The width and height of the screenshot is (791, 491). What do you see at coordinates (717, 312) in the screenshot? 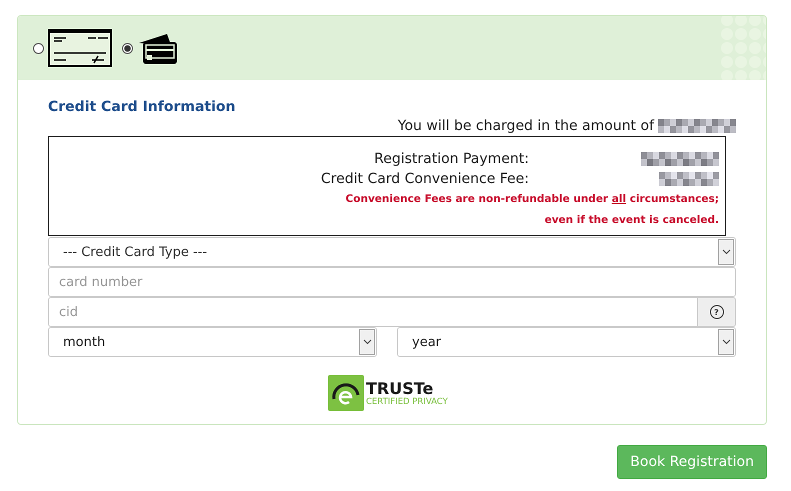
I see `help-icon: ?` at bounding box center [717, 312].